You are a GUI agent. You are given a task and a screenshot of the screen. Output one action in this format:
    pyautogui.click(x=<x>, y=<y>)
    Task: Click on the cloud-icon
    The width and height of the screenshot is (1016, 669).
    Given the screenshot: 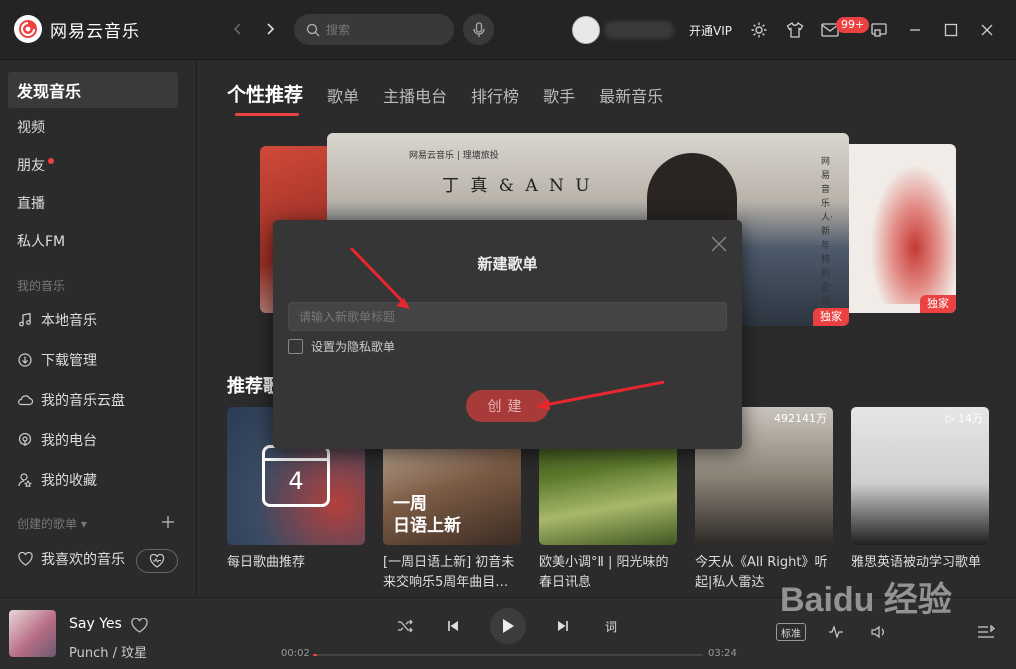 What is the action you would take?
    pyautogui.click(x=25, y=400)
    